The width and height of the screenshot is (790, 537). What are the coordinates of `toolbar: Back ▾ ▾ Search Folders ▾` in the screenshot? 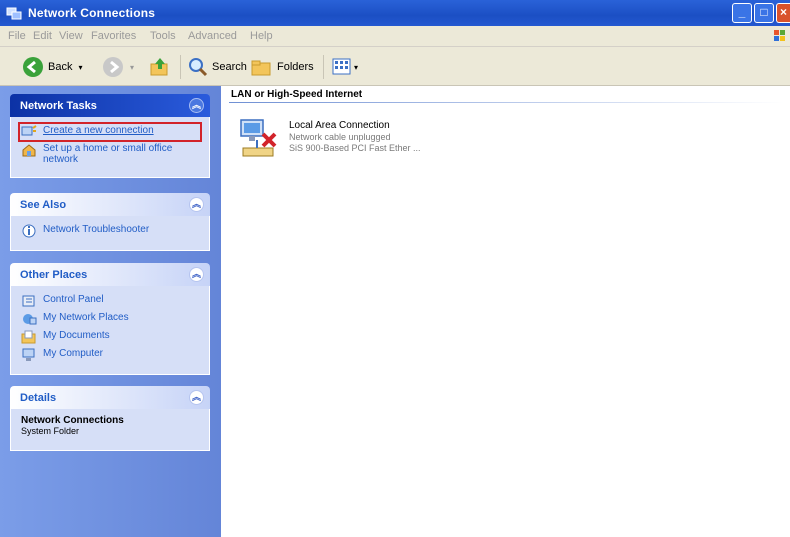 It's located at (395, 66).